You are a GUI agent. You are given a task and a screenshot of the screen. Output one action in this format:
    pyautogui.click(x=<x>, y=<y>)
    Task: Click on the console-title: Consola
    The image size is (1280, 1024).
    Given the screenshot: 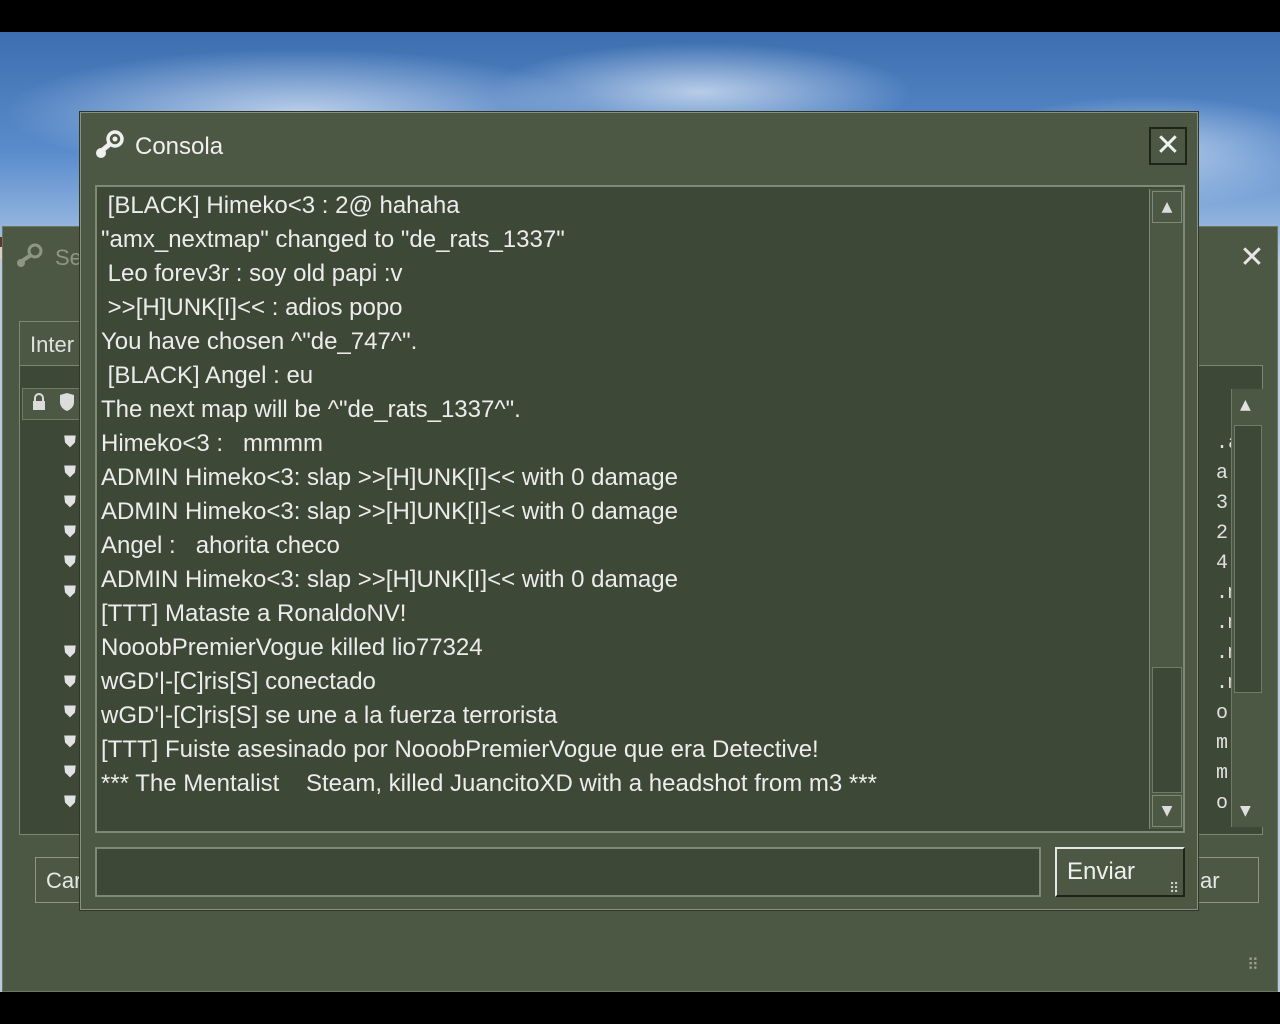 What is the action you would take?
    pyautogui.click(x=179, y=146)
    